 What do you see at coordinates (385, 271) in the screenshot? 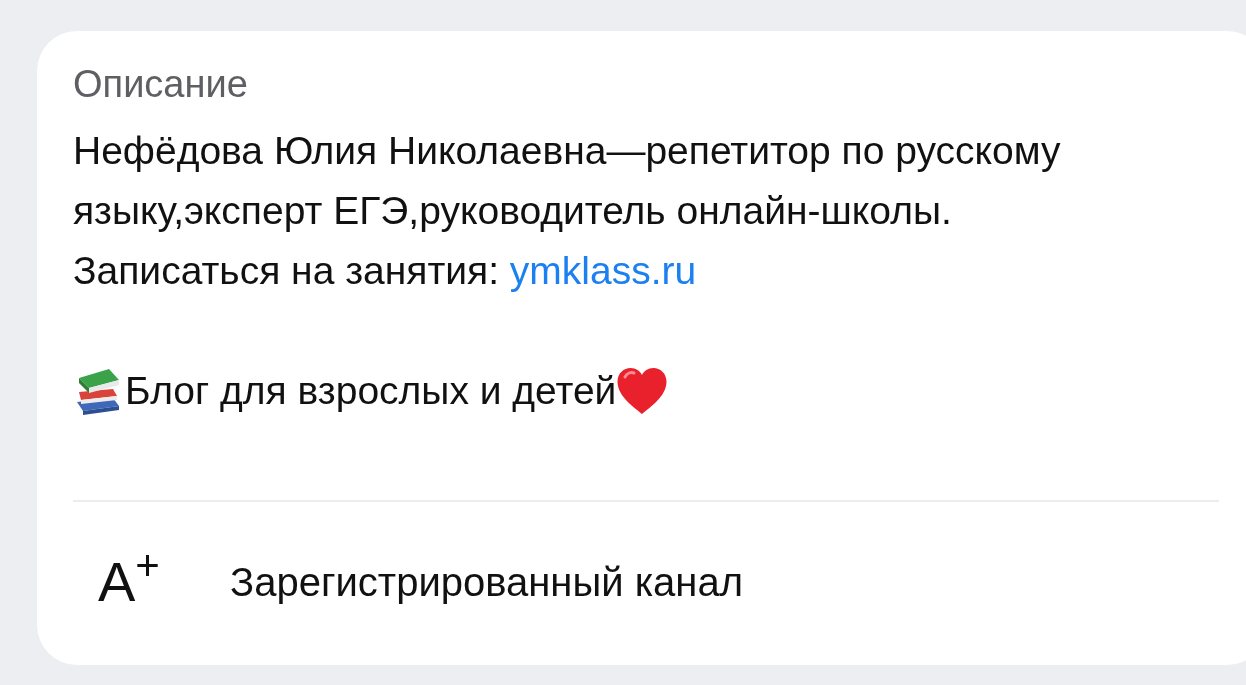
I see `signup-text: Записаться на занятия: ymklass.ru` at bounding box center [385, 271].